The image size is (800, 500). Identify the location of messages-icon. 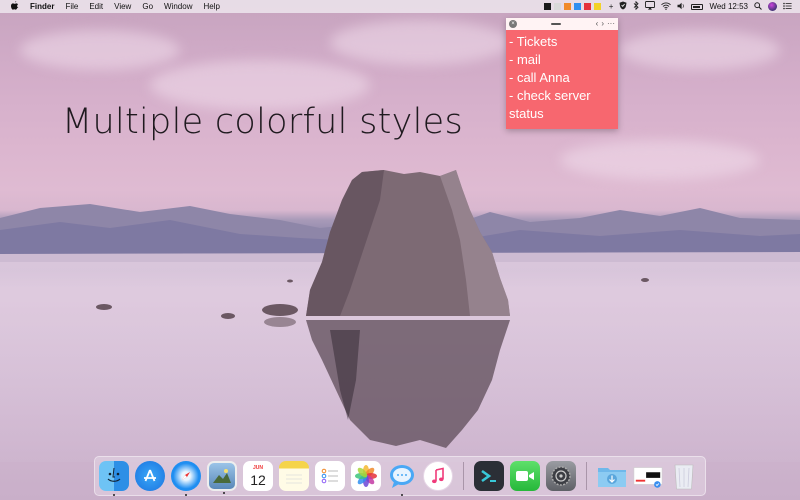
(402, 478).